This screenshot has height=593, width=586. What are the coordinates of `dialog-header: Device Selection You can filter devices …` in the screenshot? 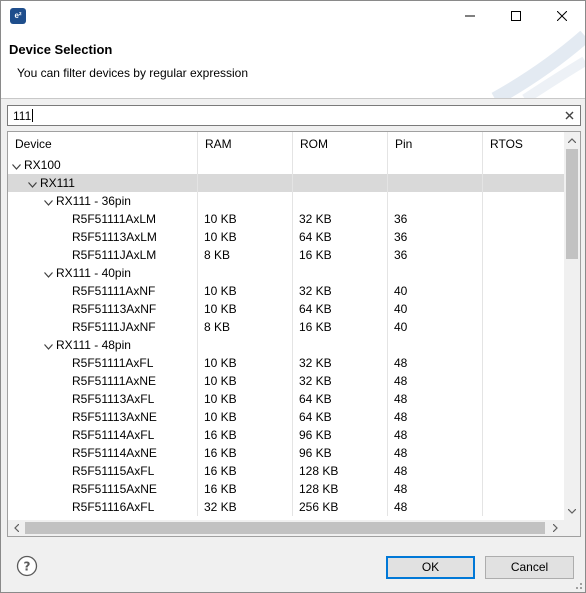 It's located at (293, 65).